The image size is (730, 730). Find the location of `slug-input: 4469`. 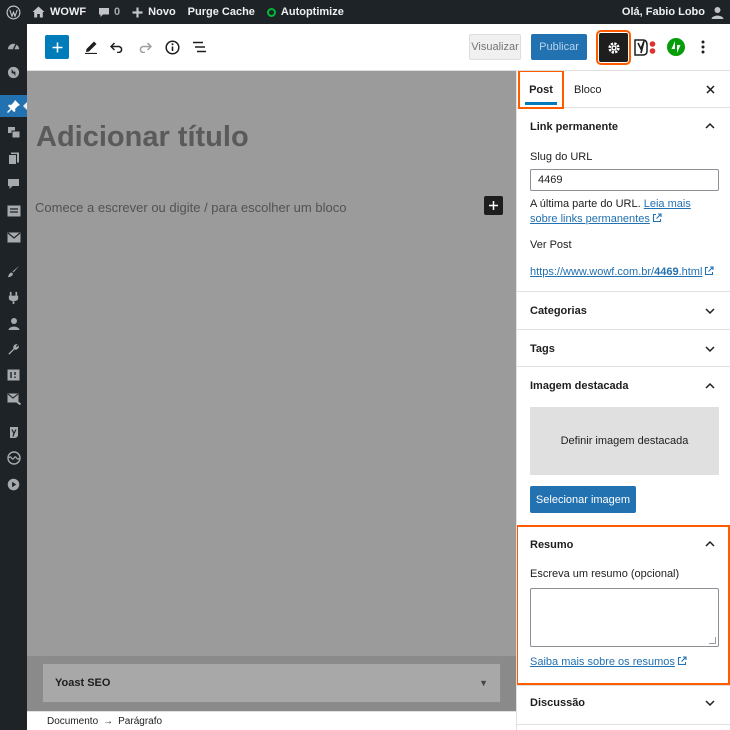

slug-input: 4469 is located at coordinates (624, 180).